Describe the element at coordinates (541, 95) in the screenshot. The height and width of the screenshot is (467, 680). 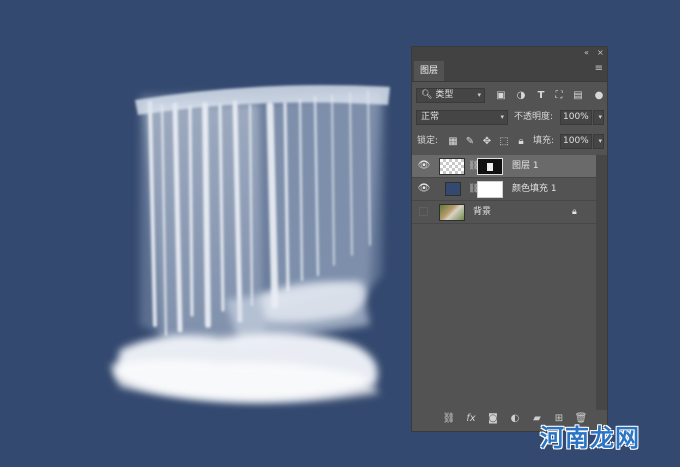
I see `type-filter-icon: T` at that location.